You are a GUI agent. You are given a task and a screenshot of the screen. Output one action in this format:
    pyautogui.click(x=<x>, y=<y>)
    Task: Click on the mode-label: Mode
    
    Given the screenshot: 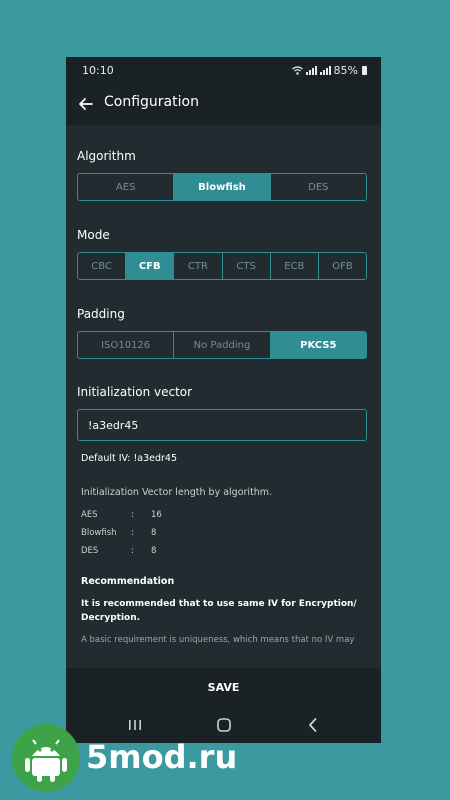 What is the action you would take?
    pyautogui.click(x=93, y=235)
    